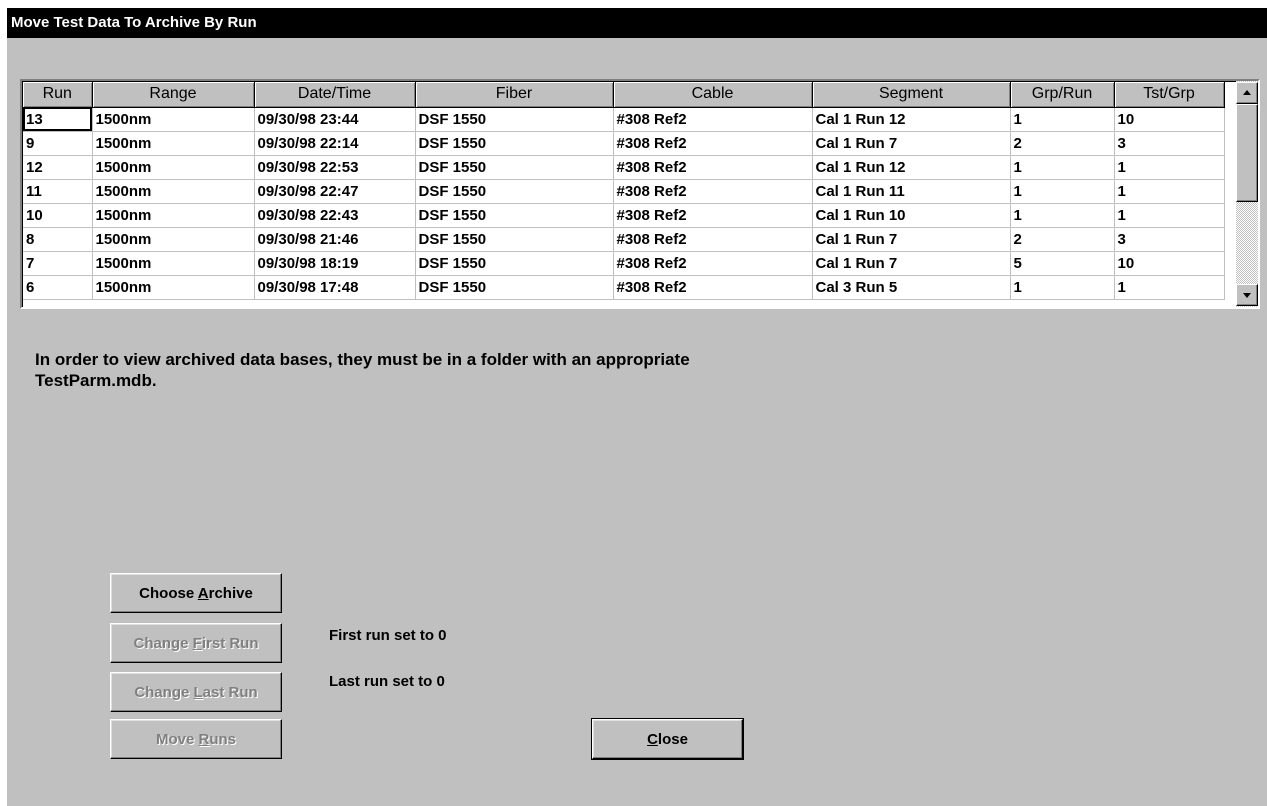 This screenshot has width=1267, height=806. I want to click on cell-date-time: 09/30/98 23:44, so click(335, 119).